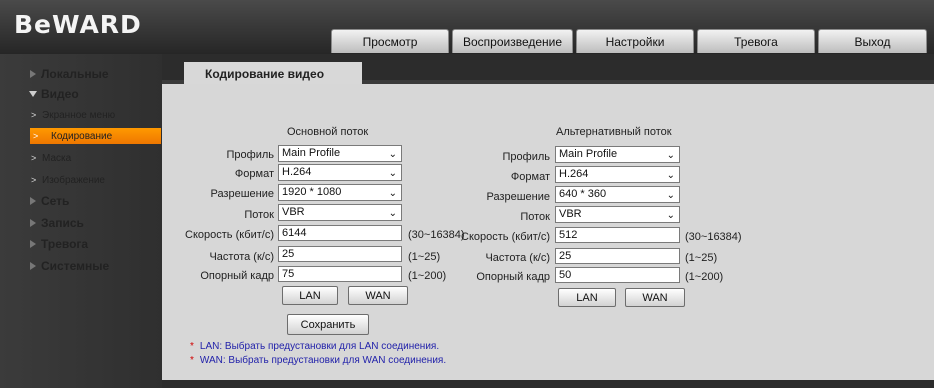 Image resolution: width=934 pixels, height=388 pixels. What do you see at coordinates (518, 197) in the screenshot?
I see `alt-resolution-label: Разрешение` at bounding box center [518, 197].